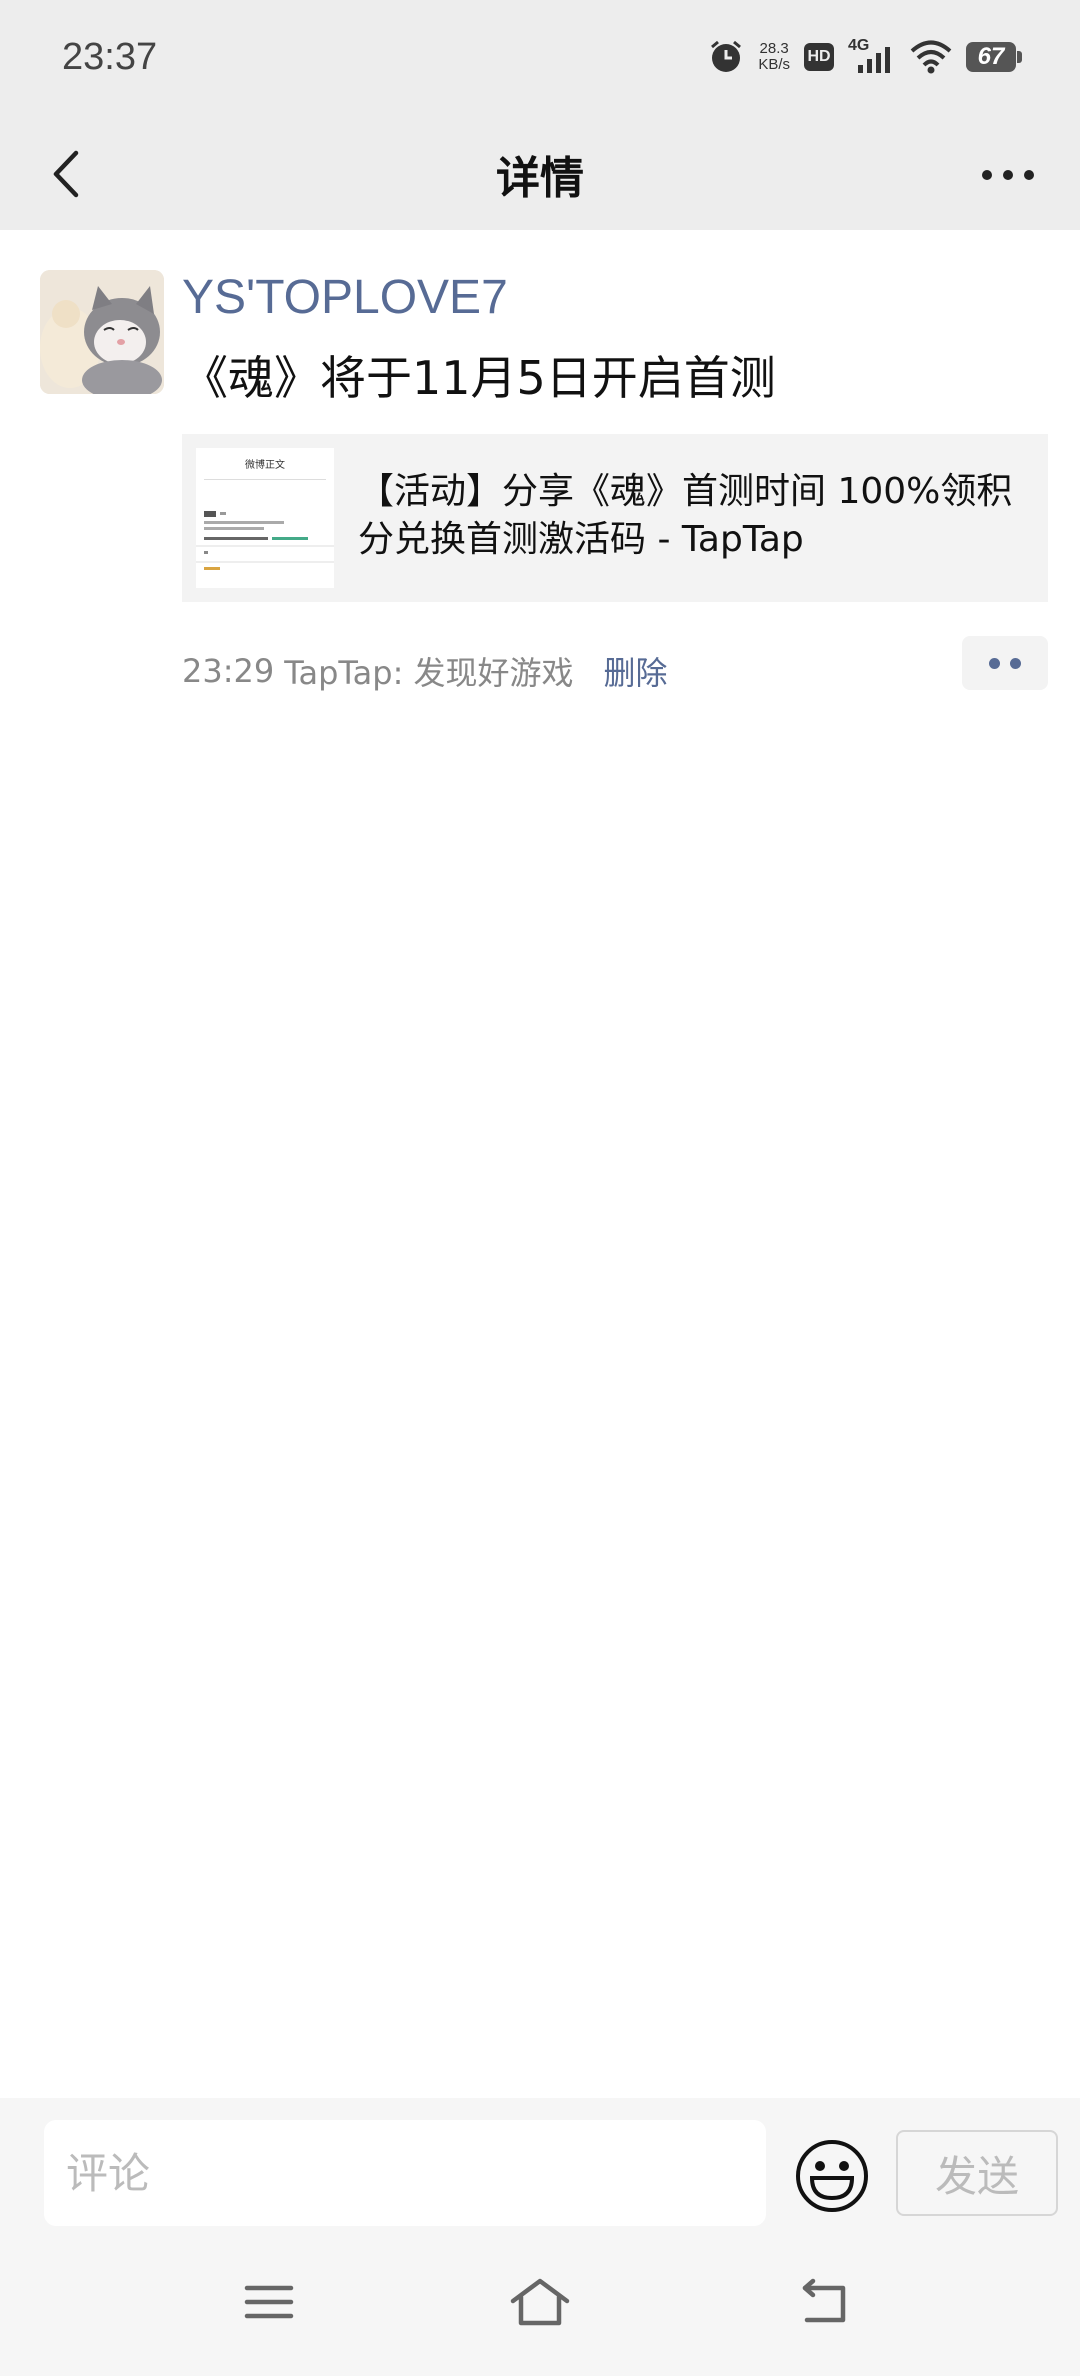 The height and width of the screenshot is (2376, 1080). What do you see at coordinates (265, 465) in the screenshot?
I see `thumb-heading: 微博正文` at bounding box center [265, 465].